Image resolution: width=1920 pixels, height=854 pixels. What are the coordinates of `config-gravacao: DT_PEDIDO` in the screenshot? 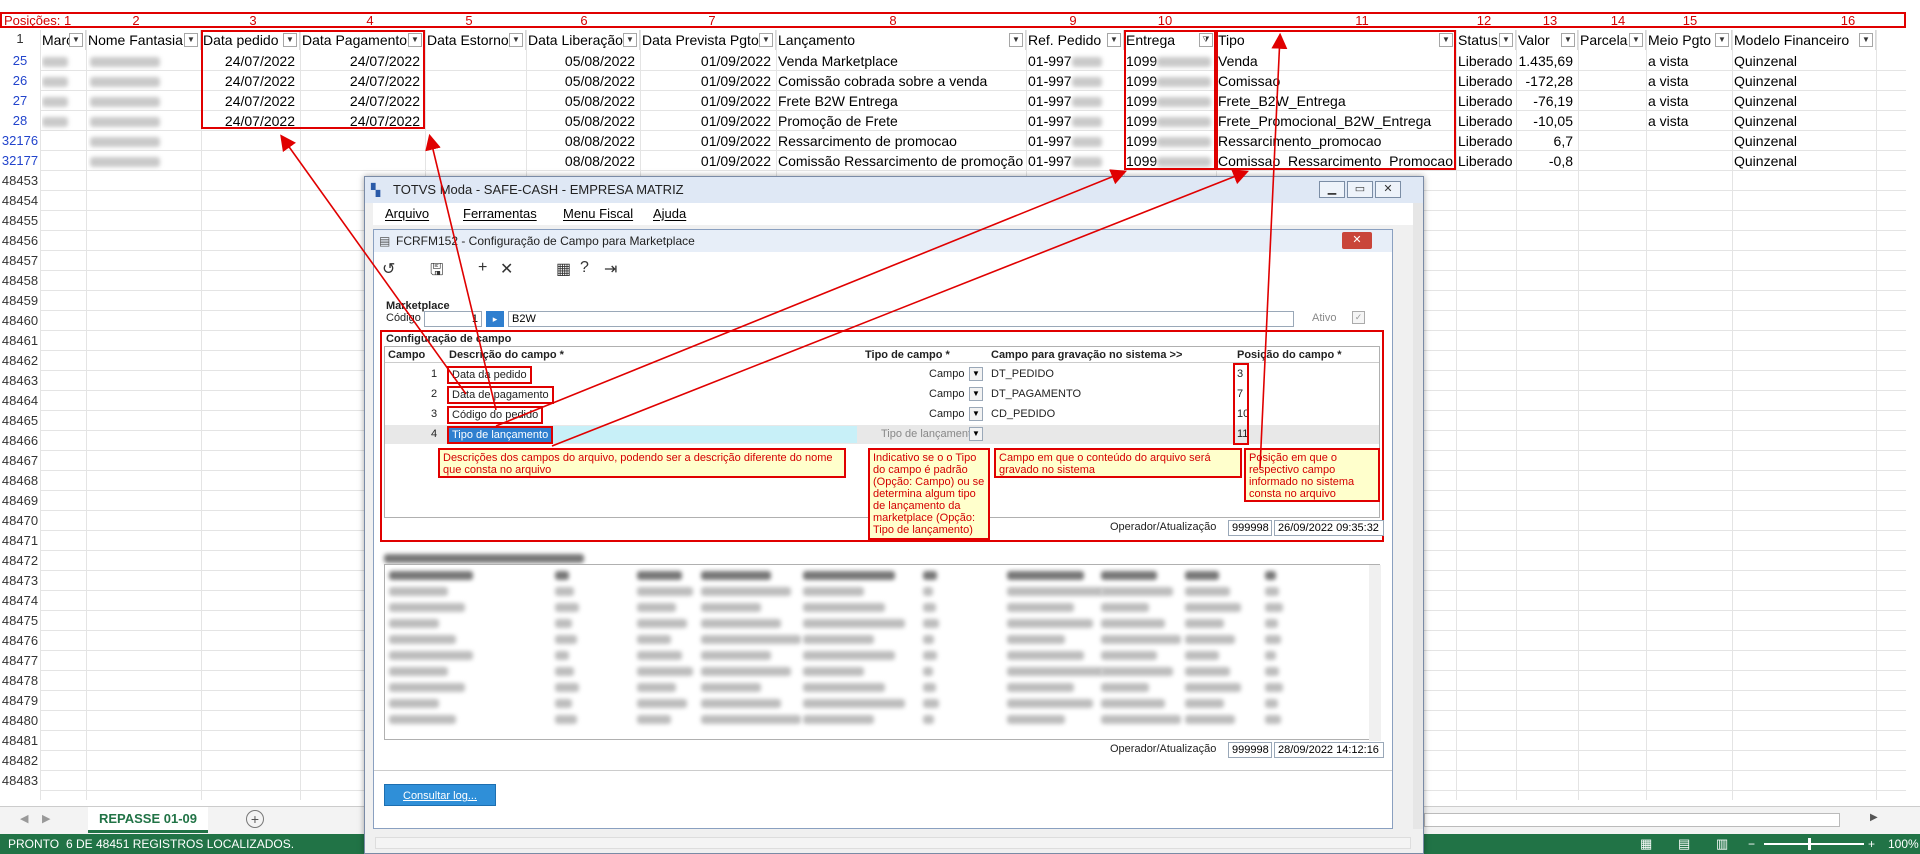 It's located at (1022, 374).